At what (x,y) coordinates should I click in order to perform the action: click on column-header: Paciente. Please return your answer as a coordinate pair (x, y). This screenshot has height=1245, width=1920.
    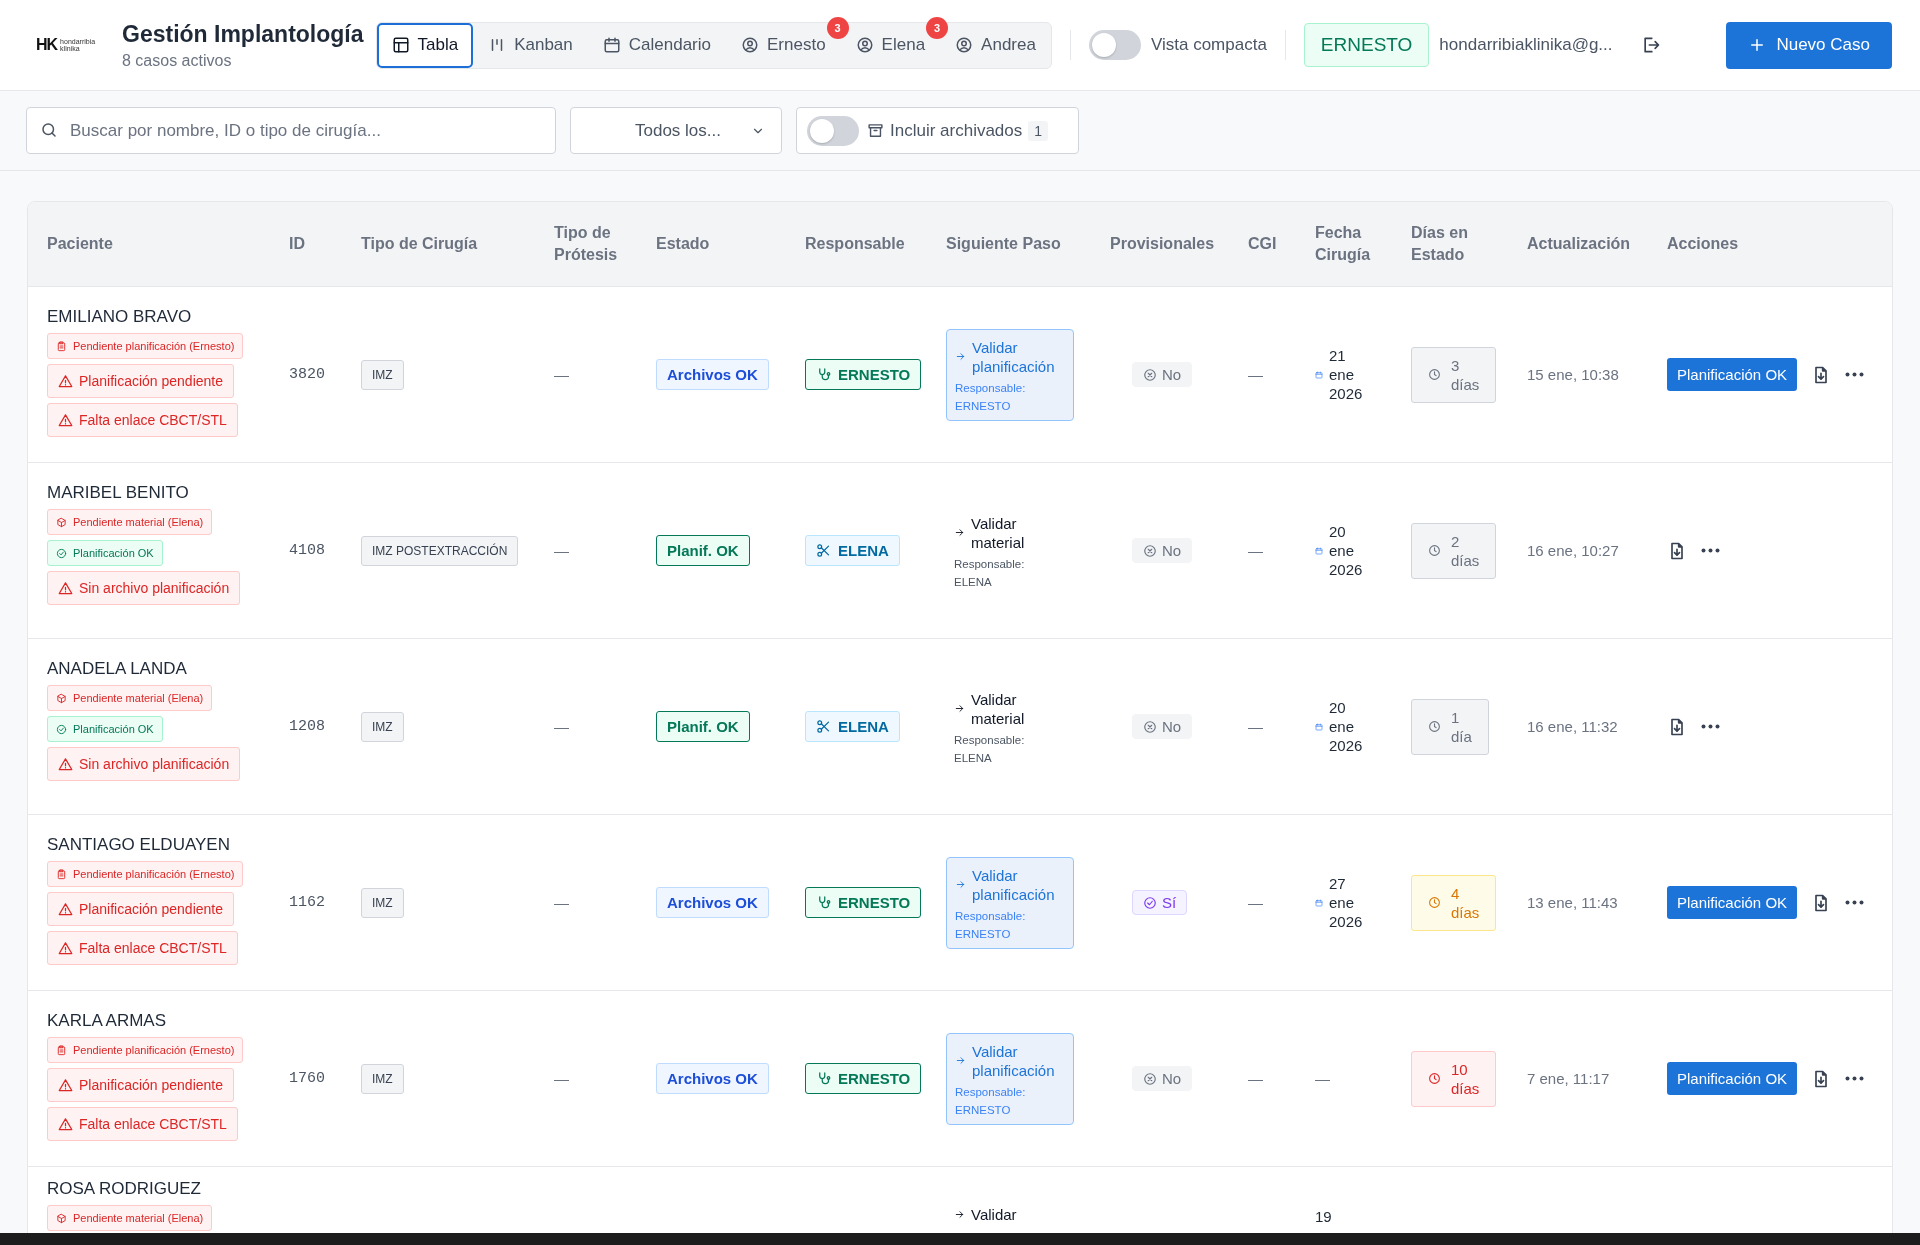
    Looking at the image, I should click on (80, 244).